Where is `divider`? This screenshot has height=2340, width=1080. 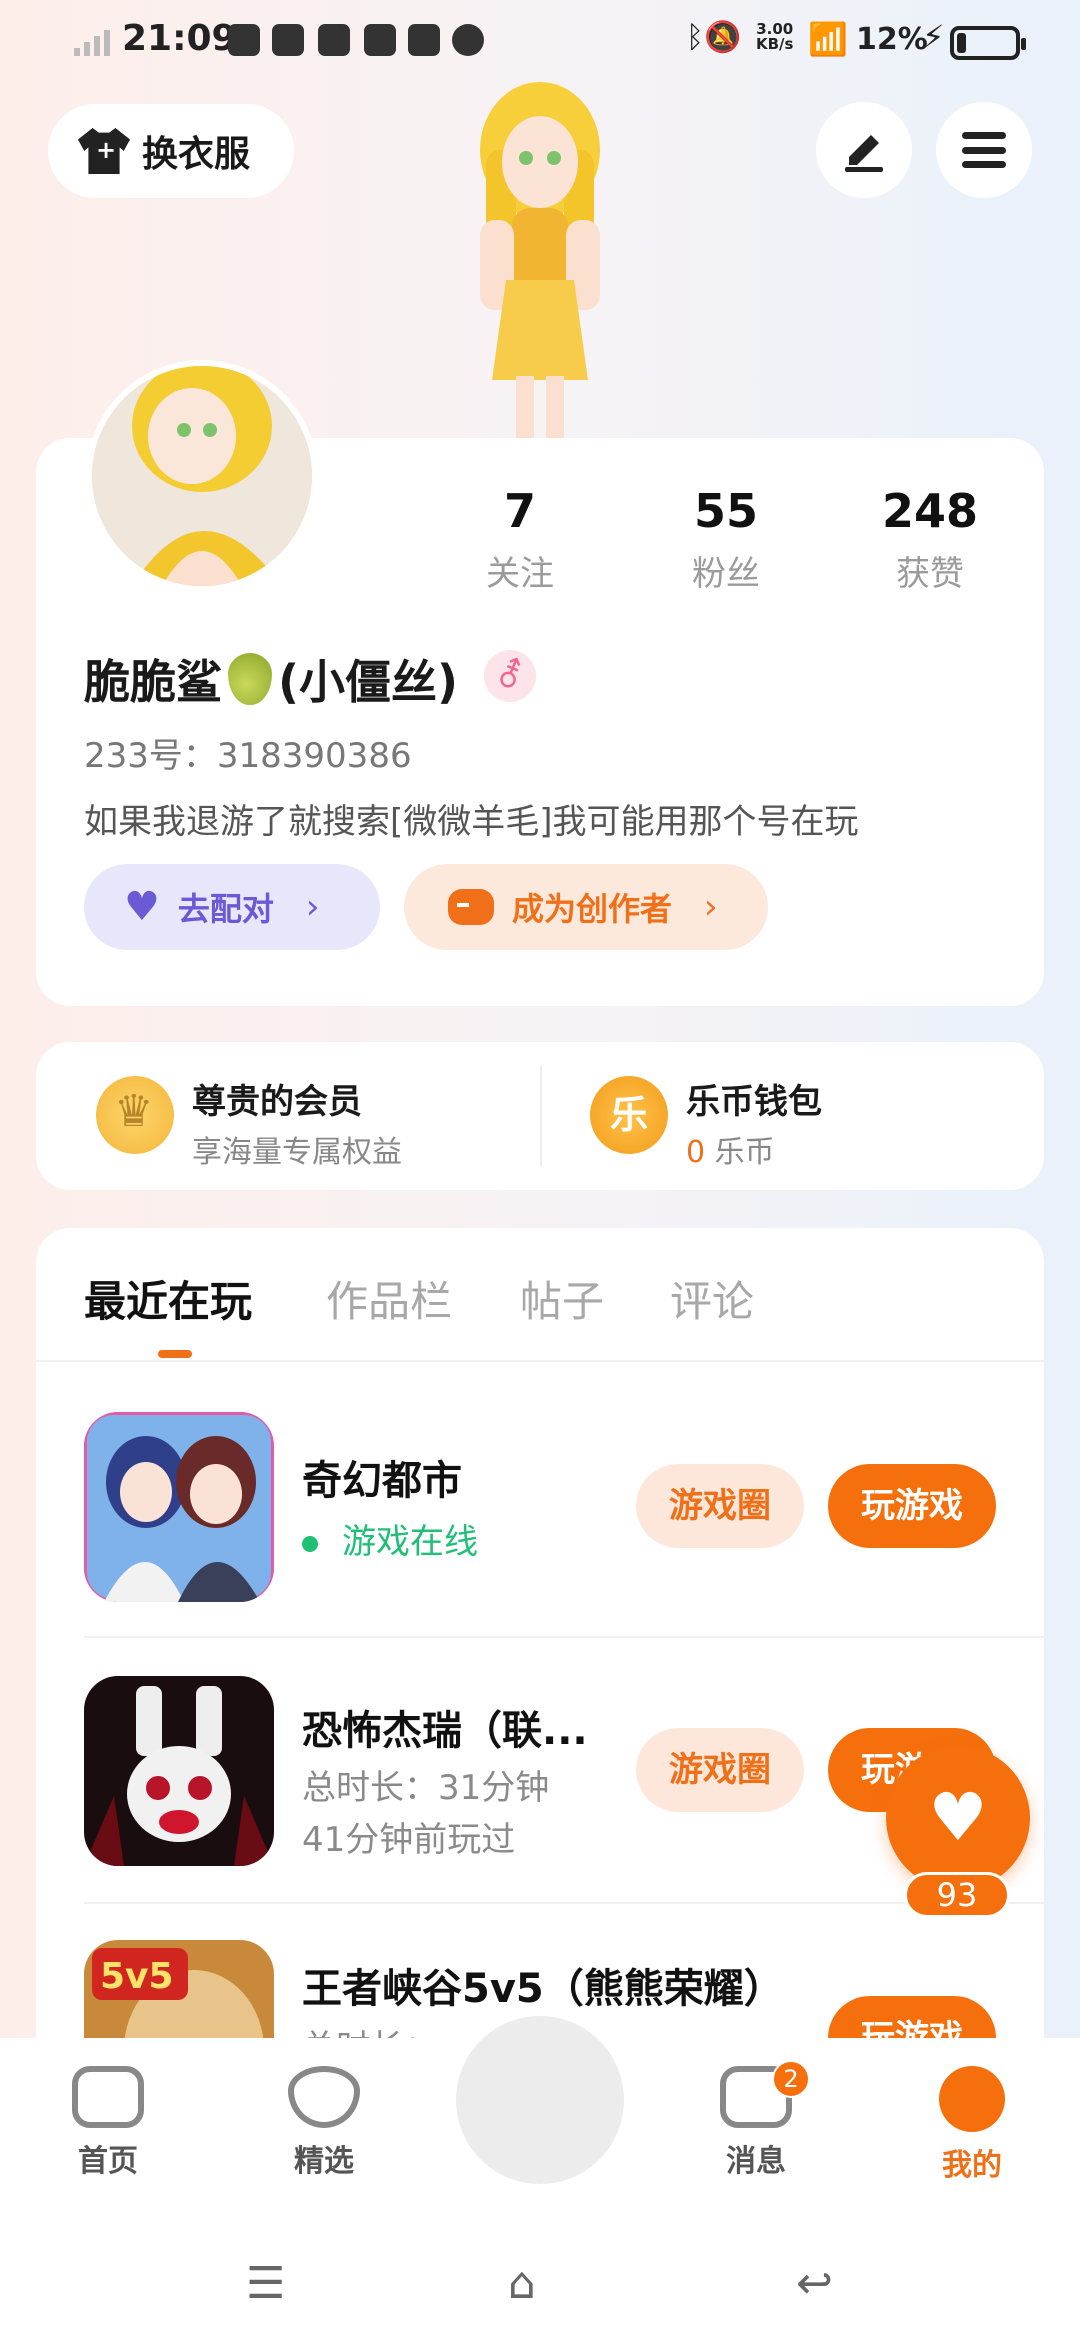 divider is located at coordinates (541, 1116).